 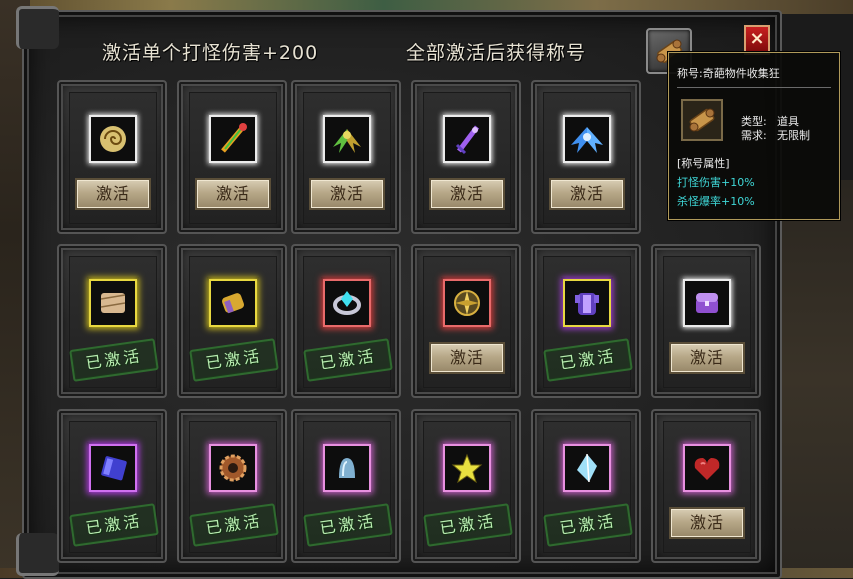 I want to click on blue-tome-icon, so click(x=114, y=468).